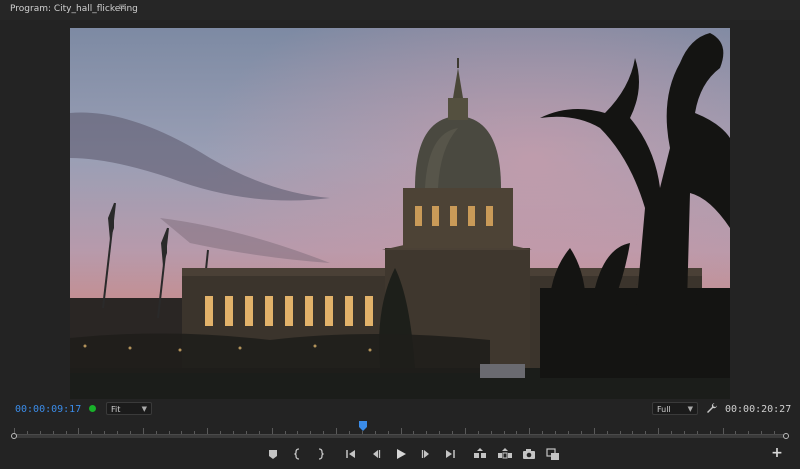 Image resolution: width=800 pixels, height=469 pixels. I want to click on go-to-in-icon, so click(351, 454).